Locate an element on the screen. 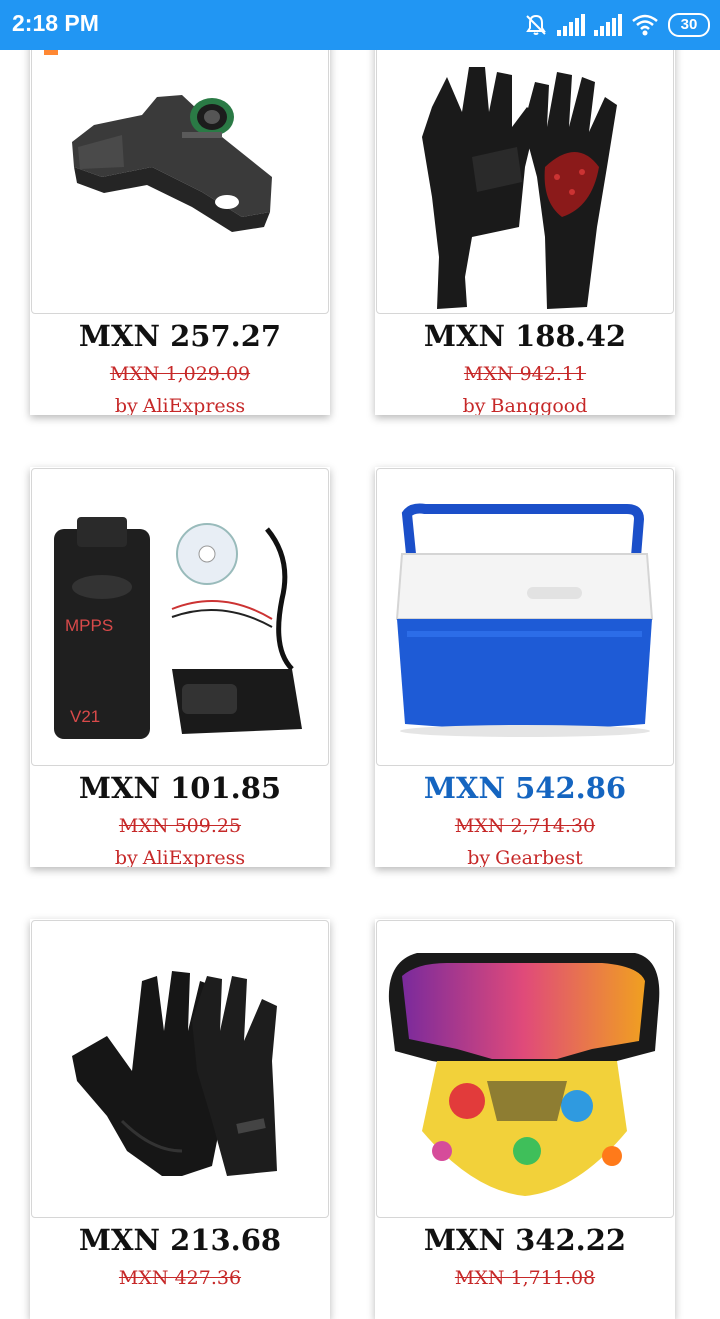 The image size is (720, 1319). original-price: MXN 942.11 is located at coordinates (525, 374).